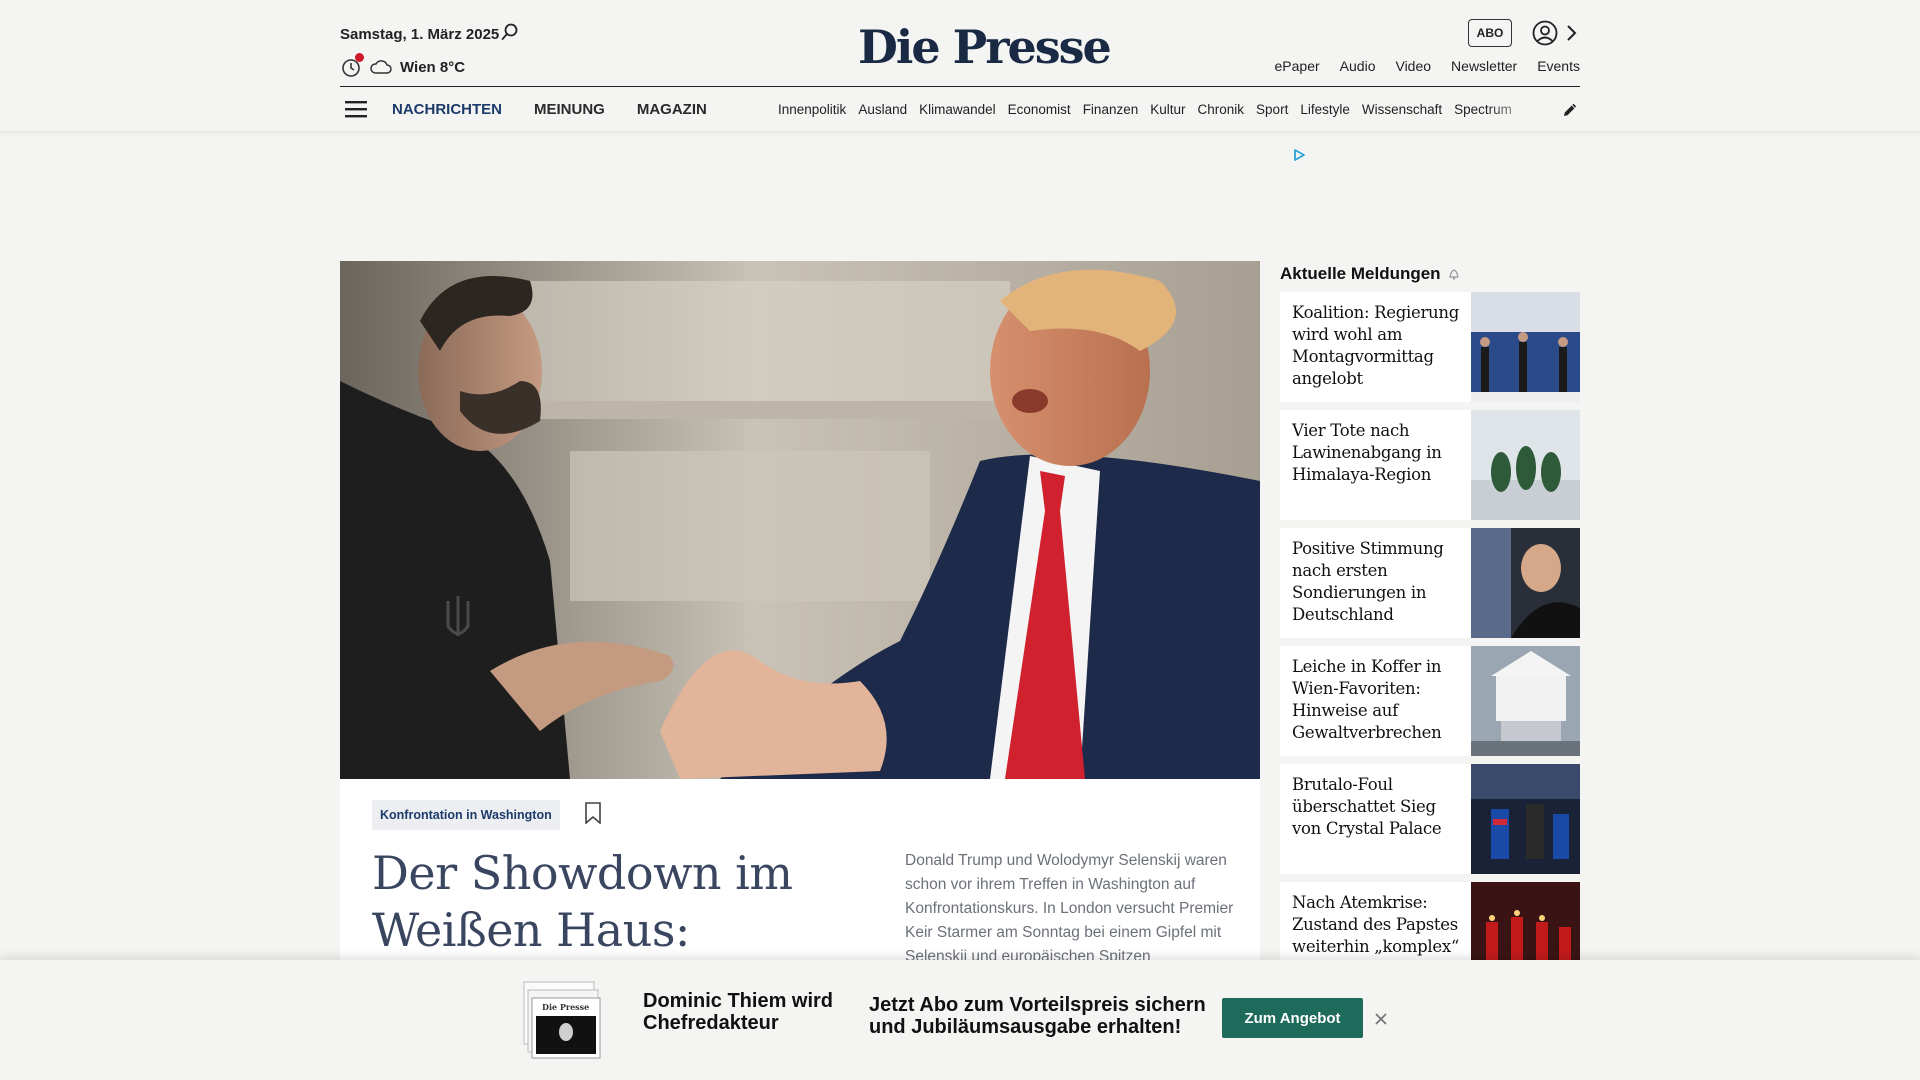  I want to click on abo-button: ABO, so click(1490, 33).